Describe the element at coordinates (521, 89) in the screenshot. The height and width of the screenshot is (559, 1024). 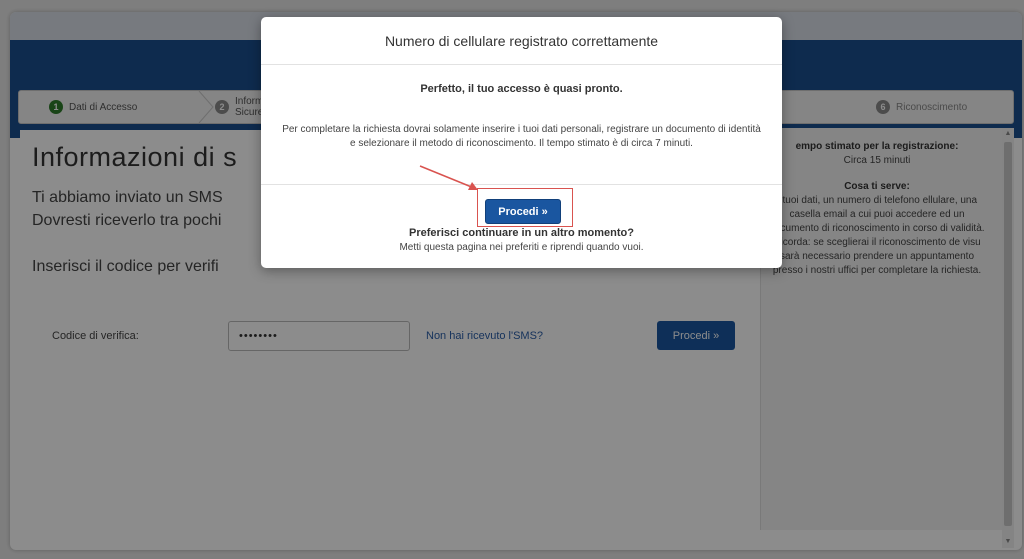
I see `modal-lead-text: Perfetto, il tuo accesso è quasi pronto.` at that location.